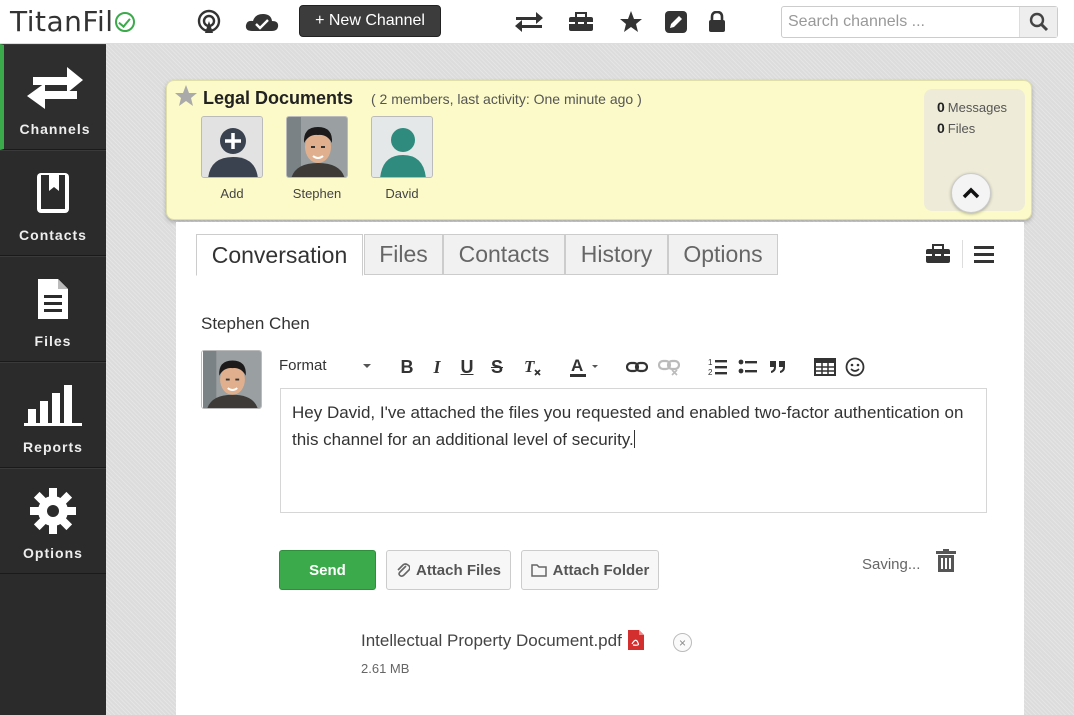 The height and width of the screenshot is (715, 1074). Describe the element at coordinates (538, 570) in the screenshot. I see `folder-icon` at that location.